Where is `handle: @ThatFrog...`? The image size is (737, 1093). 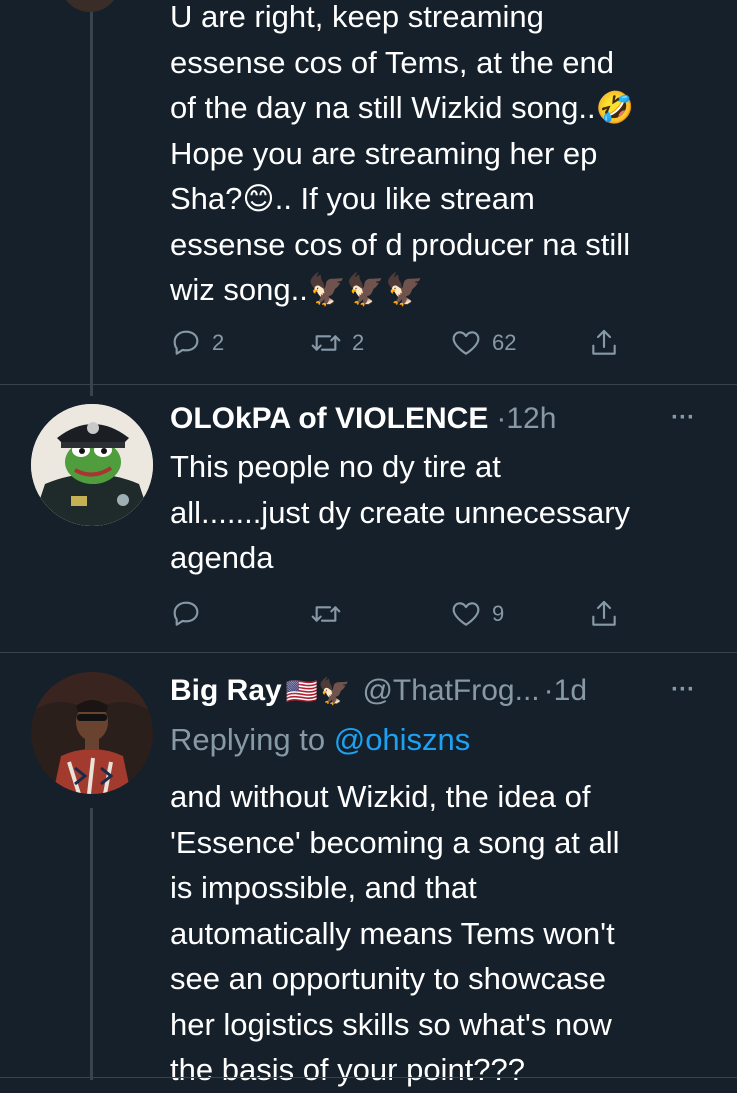
handle: @ThatFrog... is located at coordinates (450, 691).